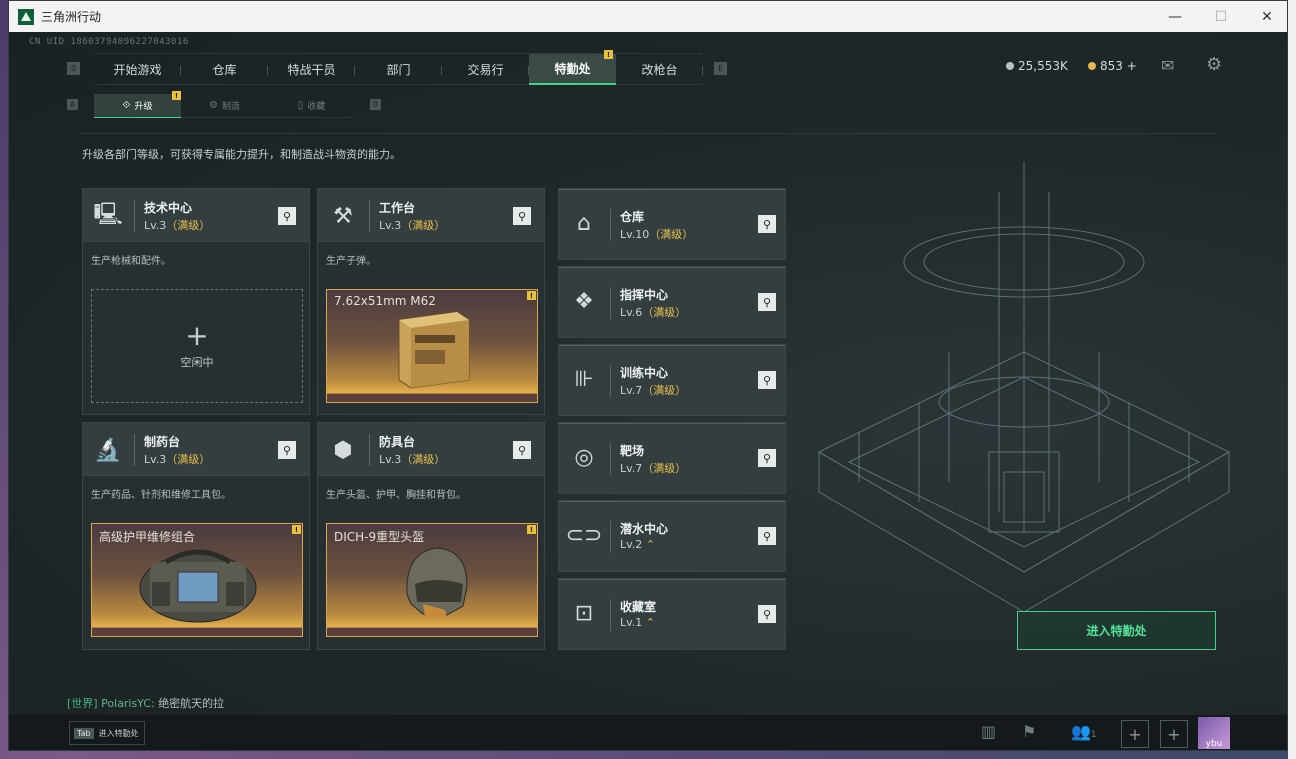 This screenshot has width=1296, height=759. I want to click on enter-special-ops-button: 进入特勤处, so click(1116, 630).